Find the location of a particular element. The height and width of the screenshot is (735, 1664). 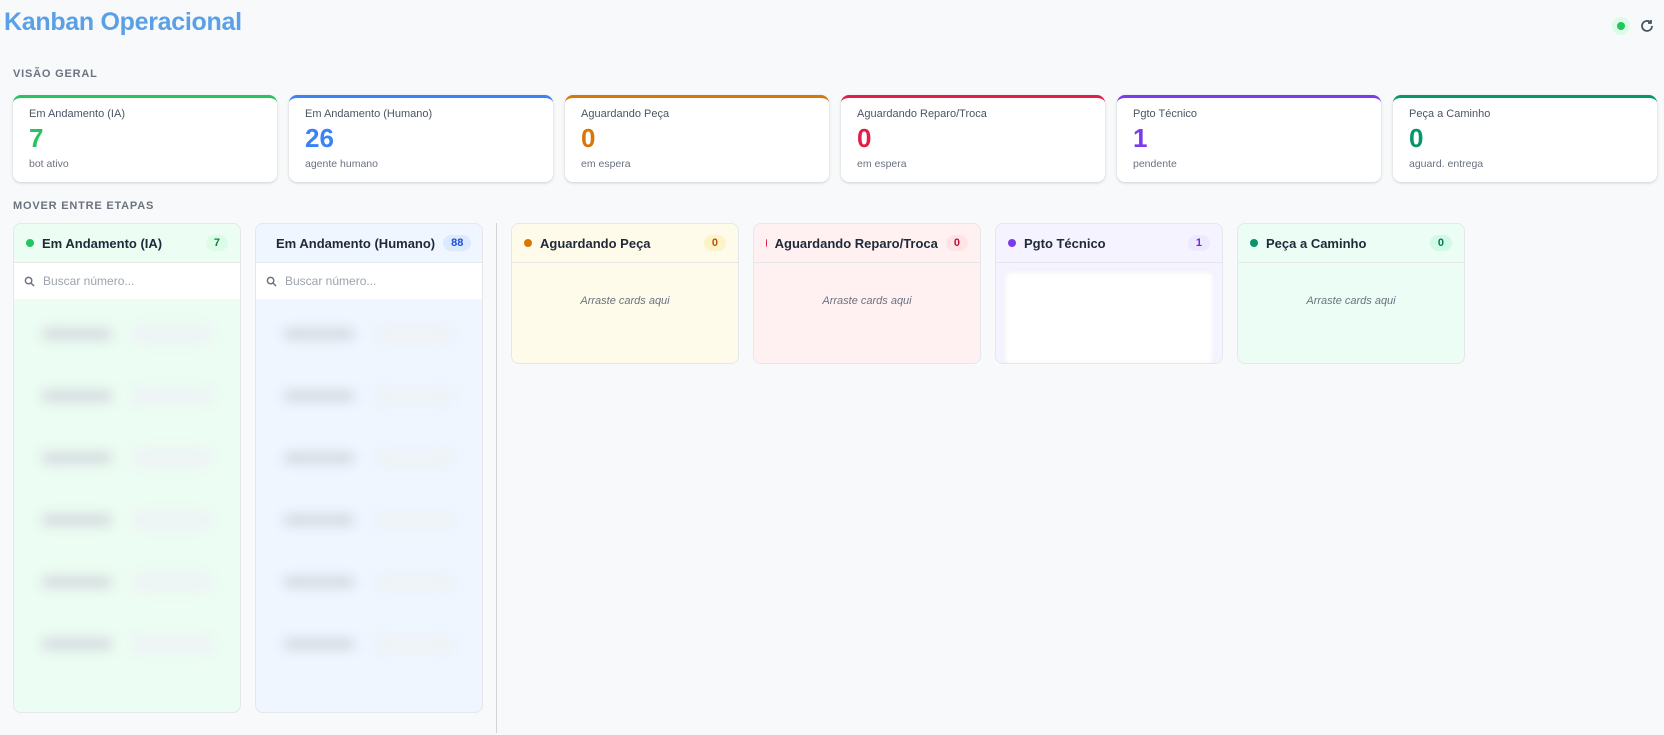

column-name: Em Andamento (Humano) is located at coordinates (356, 243).